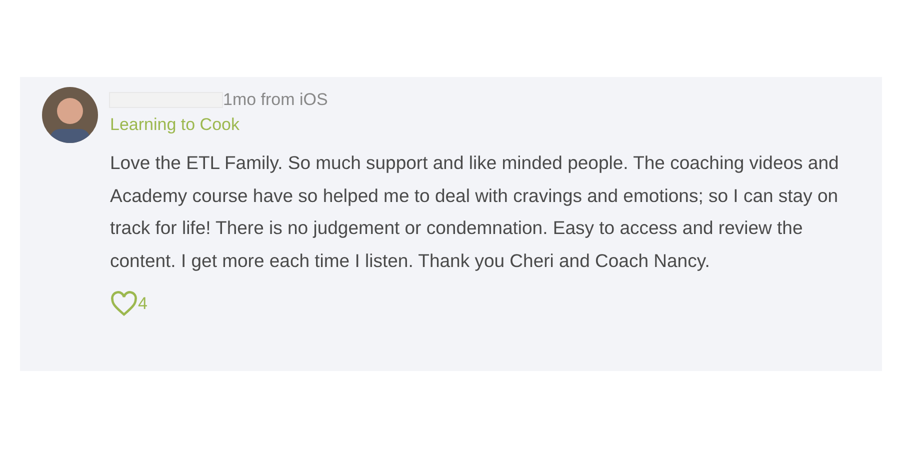  What do you see at coordinates (129, 304) in the screenshot?
I see `like-button: 4` at bounding box center [129, 304].